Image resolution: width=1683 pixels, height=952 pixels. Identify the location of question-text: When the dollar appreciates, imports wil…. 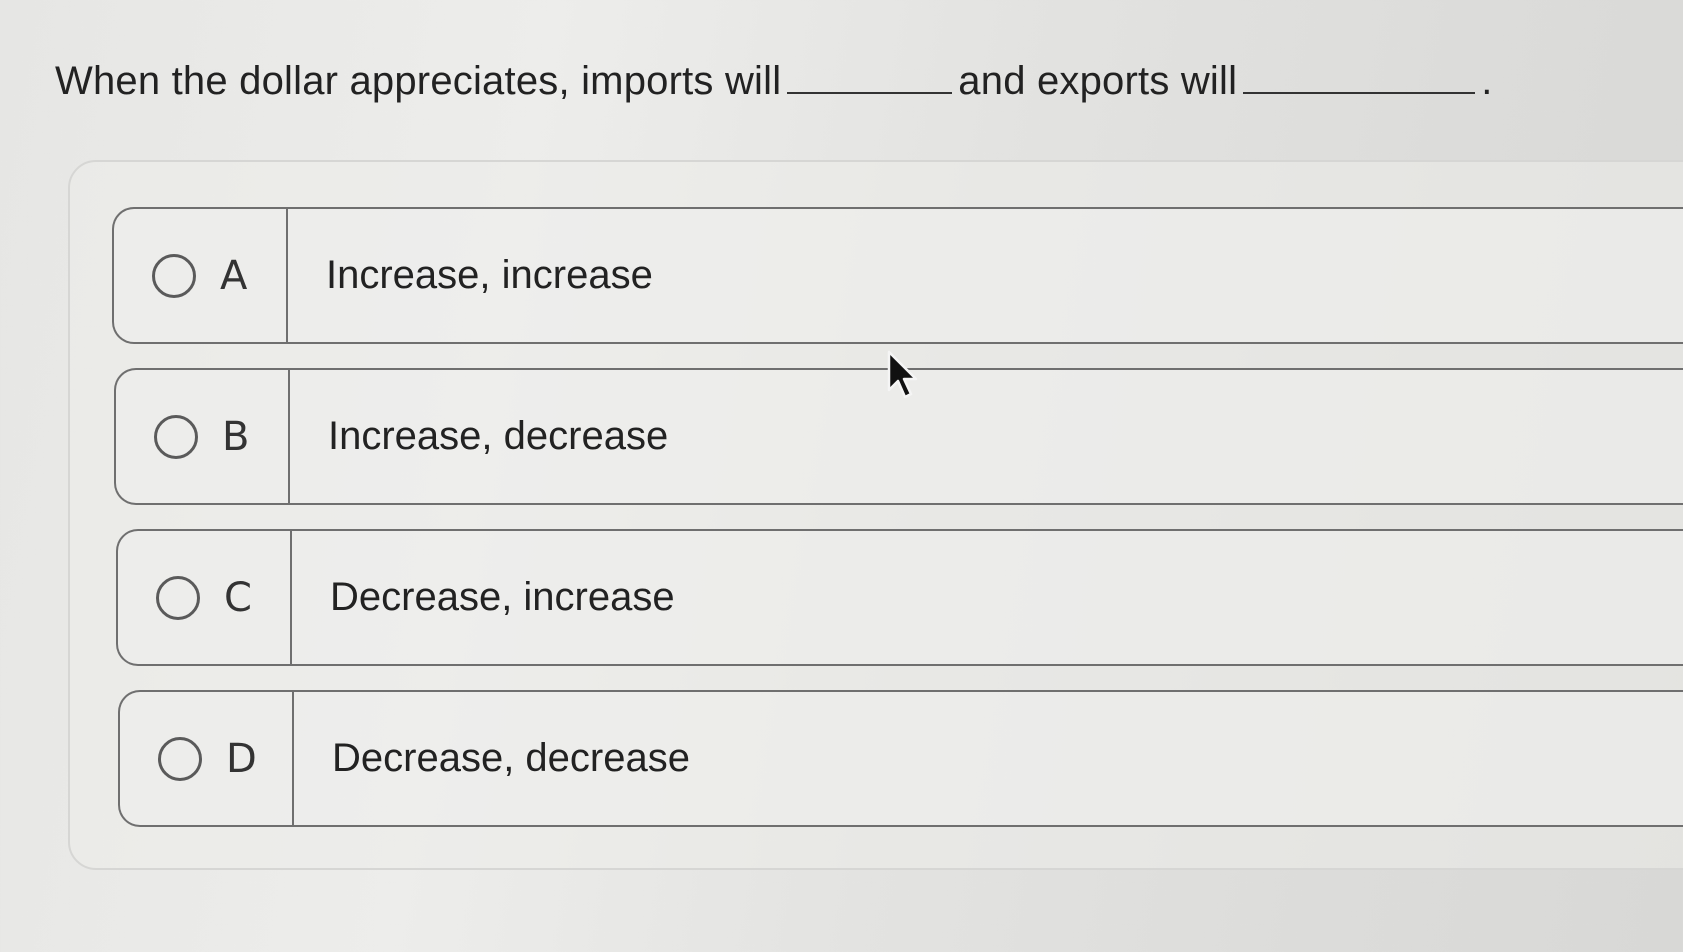
(774, 81).